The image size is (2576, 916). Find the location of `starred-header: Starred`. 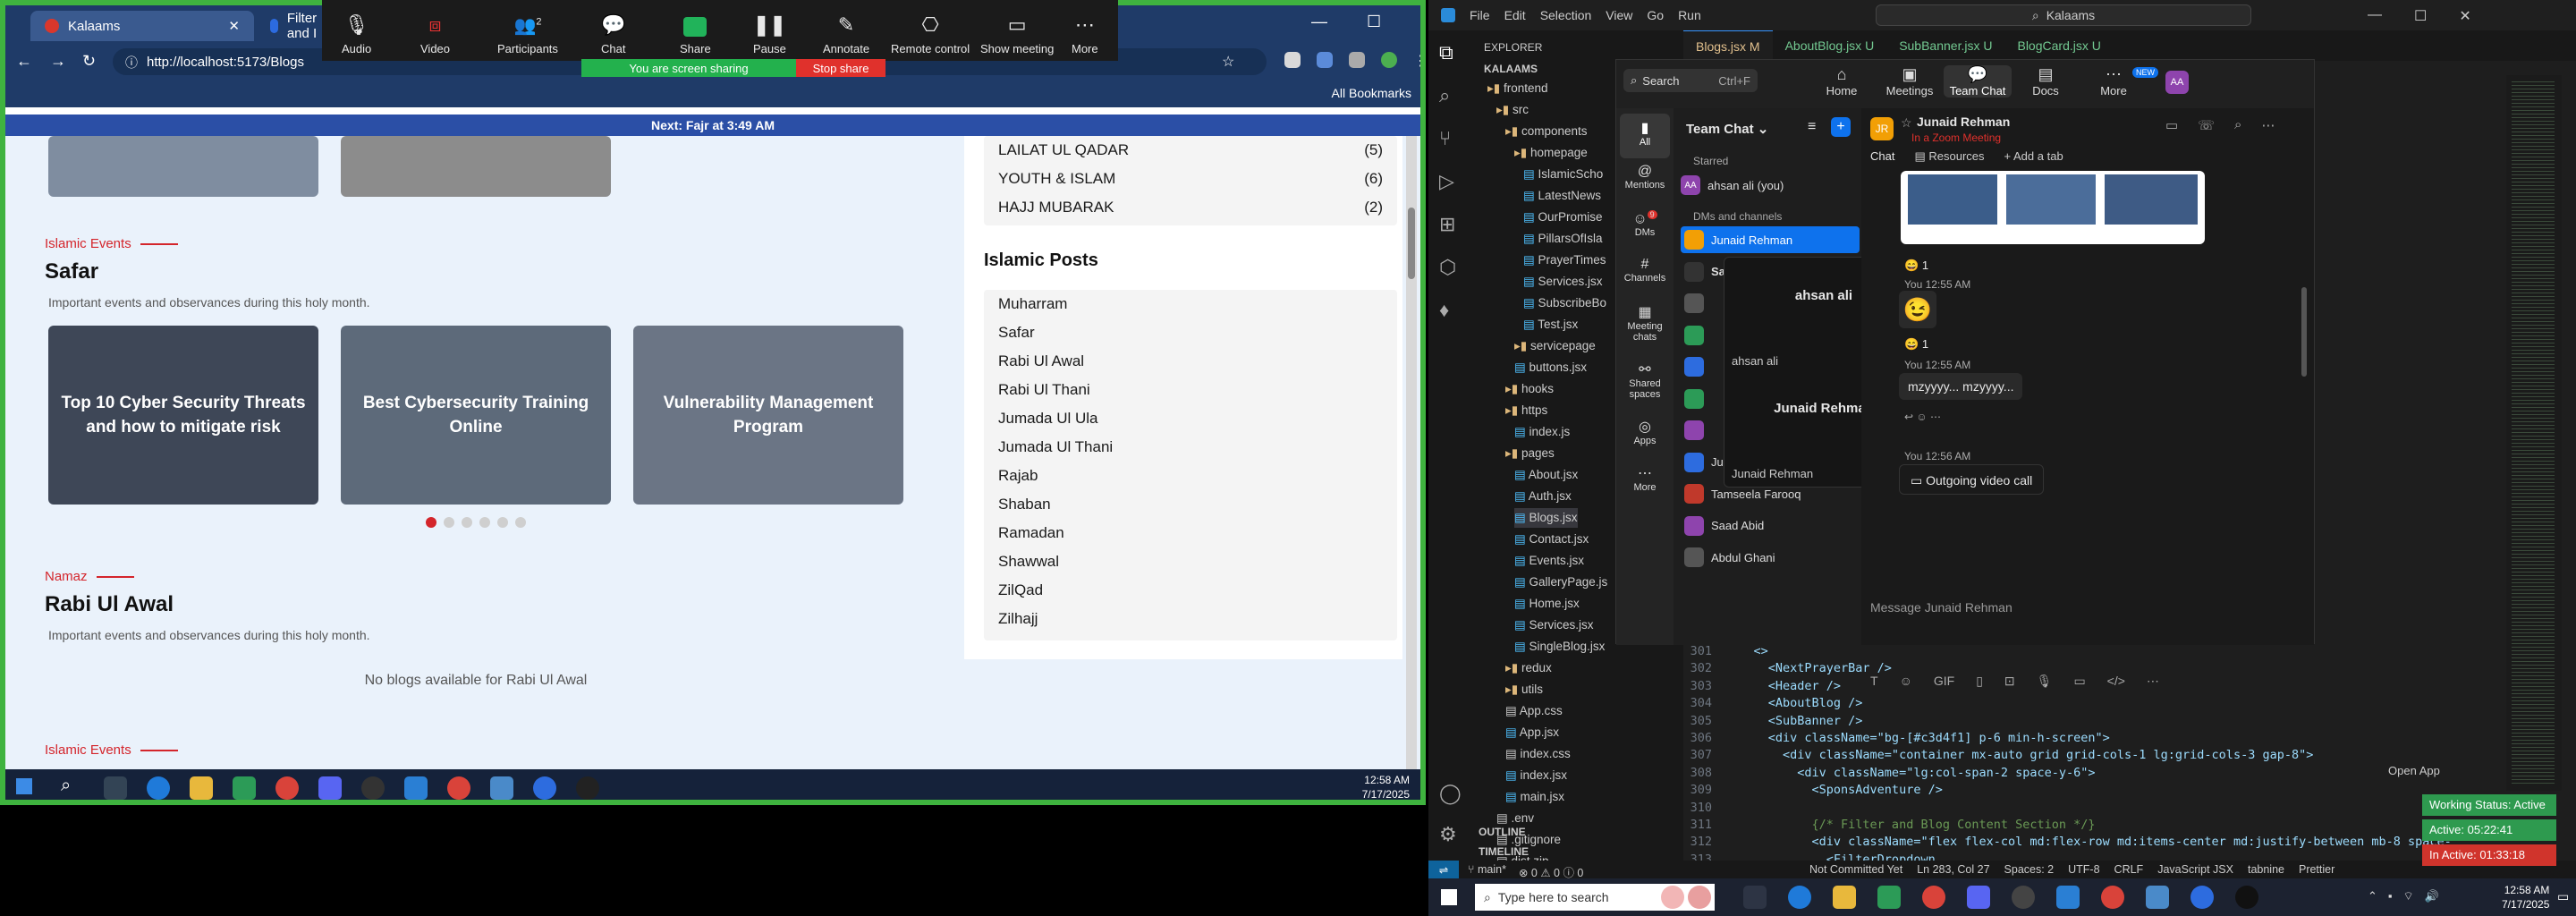

starred-header: Starred is located at coordinates (1710, 161).